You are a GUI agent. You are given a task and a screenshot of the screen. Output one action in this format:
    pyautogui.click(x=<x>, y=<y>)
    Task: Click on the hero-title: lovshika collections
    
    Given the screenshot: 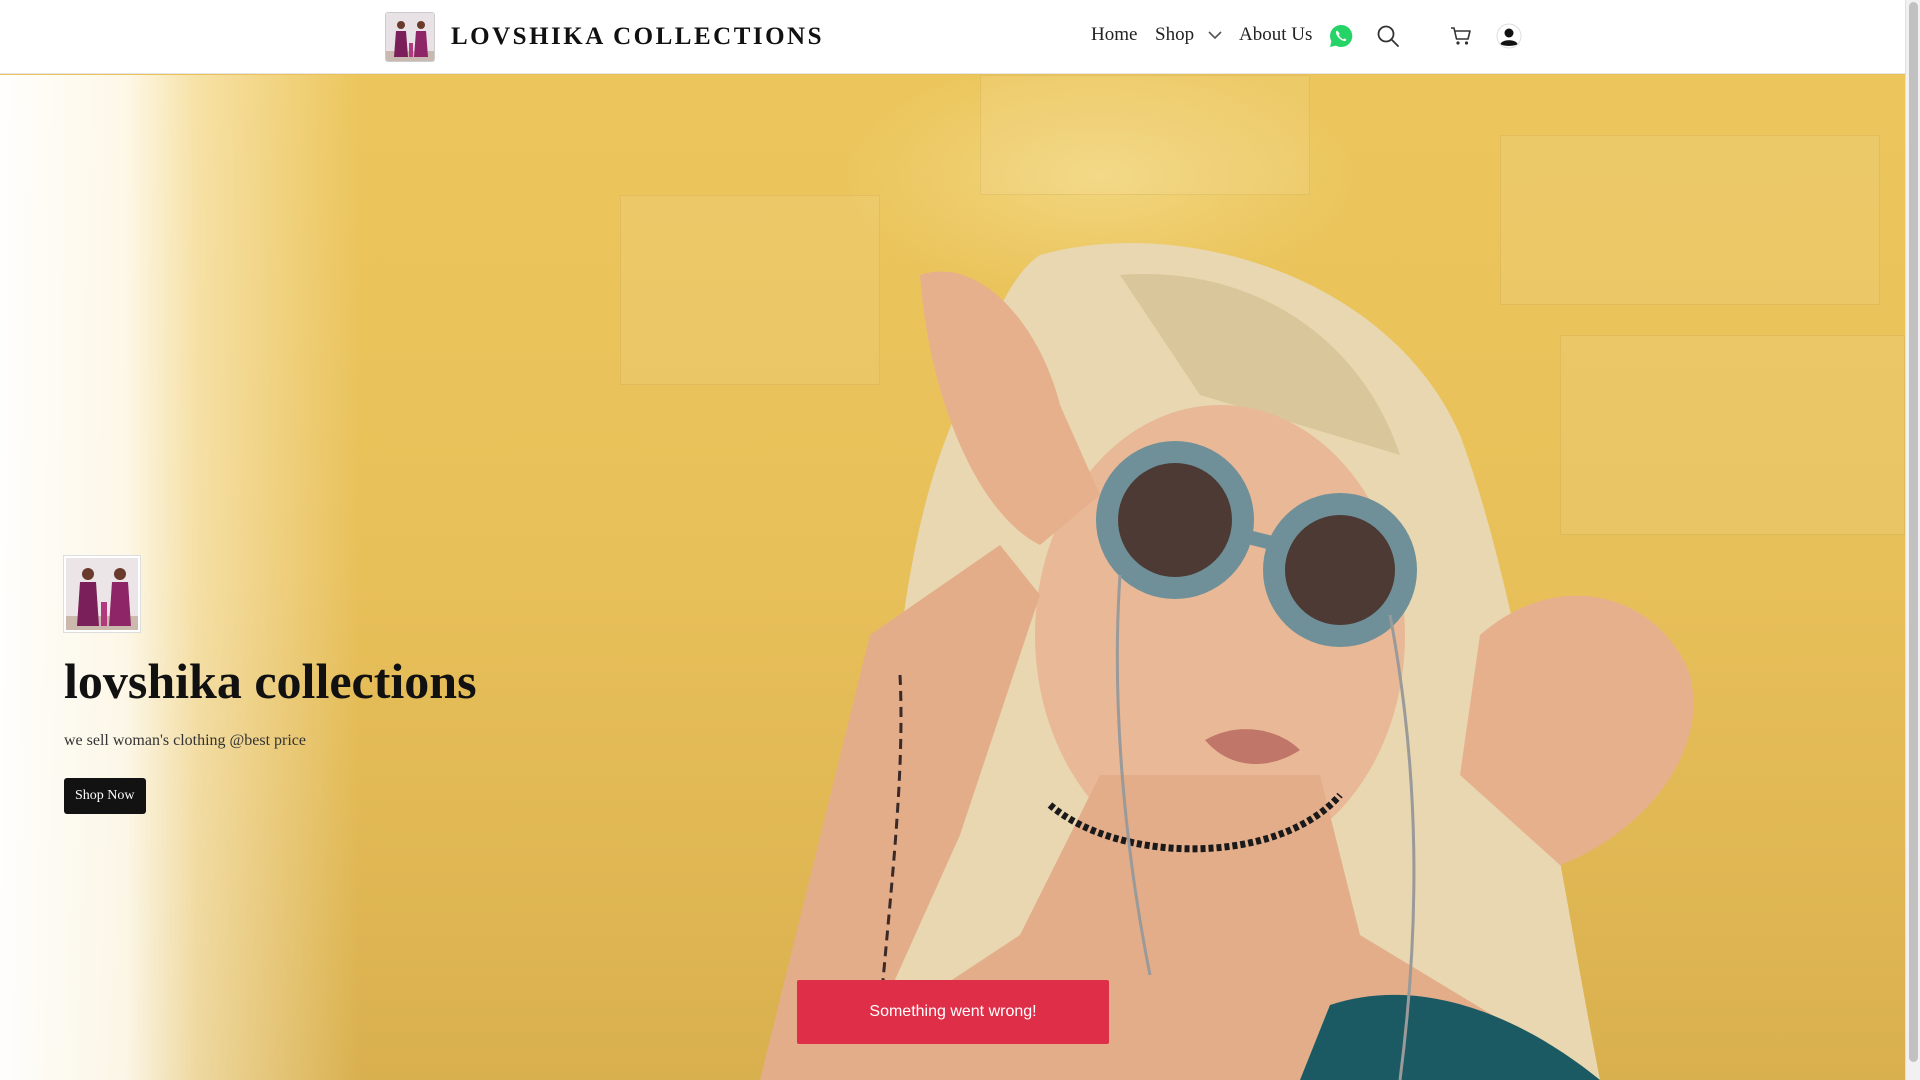 What is the action you would take?
    pyautogui.click(x=270, y=681)
    